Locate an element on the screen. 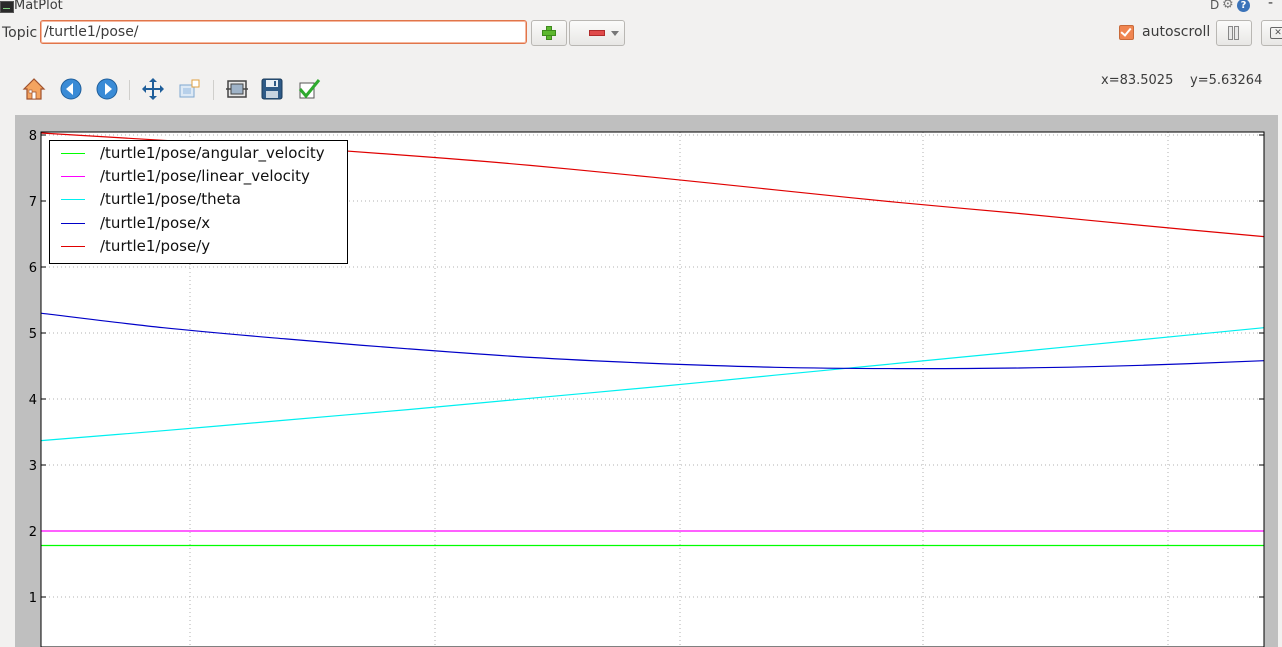 The height and width of the screenshot is (647, 1282). legend-label: /turtle1/pose/theta is located at coordinates (170, 199).